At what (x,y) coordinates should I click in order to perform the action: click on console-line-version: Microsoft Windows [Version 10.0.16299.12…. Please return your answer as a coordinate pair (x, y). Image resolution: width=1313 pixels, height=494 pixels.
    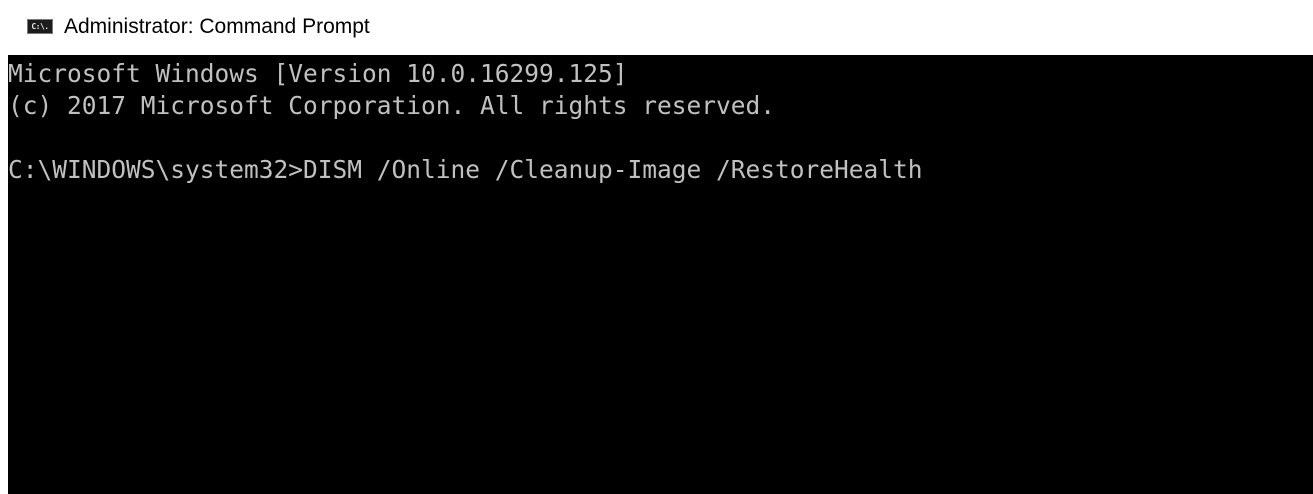
    Looking at the image, I should click on (318, 73).